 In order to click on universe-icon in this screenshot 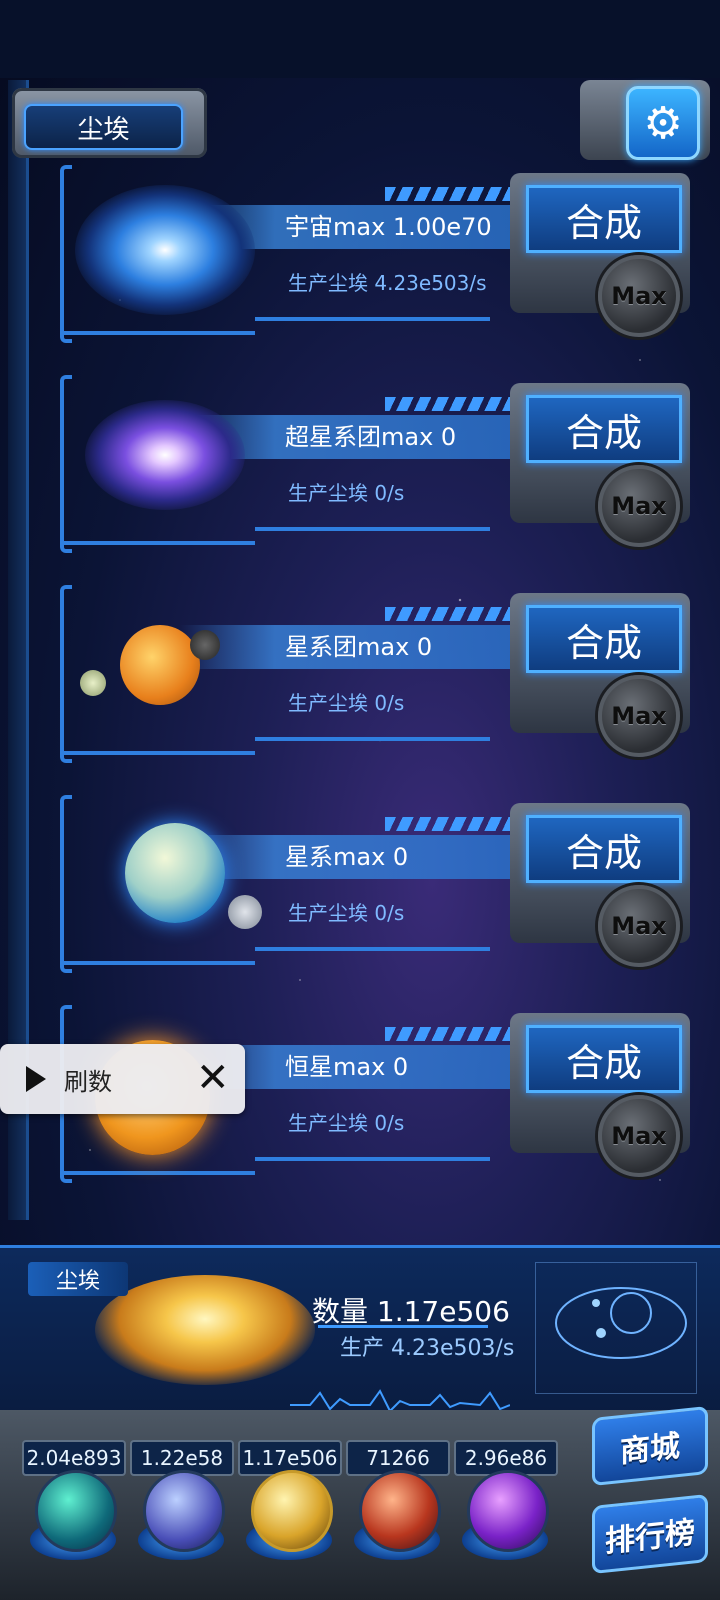, I will do `click(165, 250)`.